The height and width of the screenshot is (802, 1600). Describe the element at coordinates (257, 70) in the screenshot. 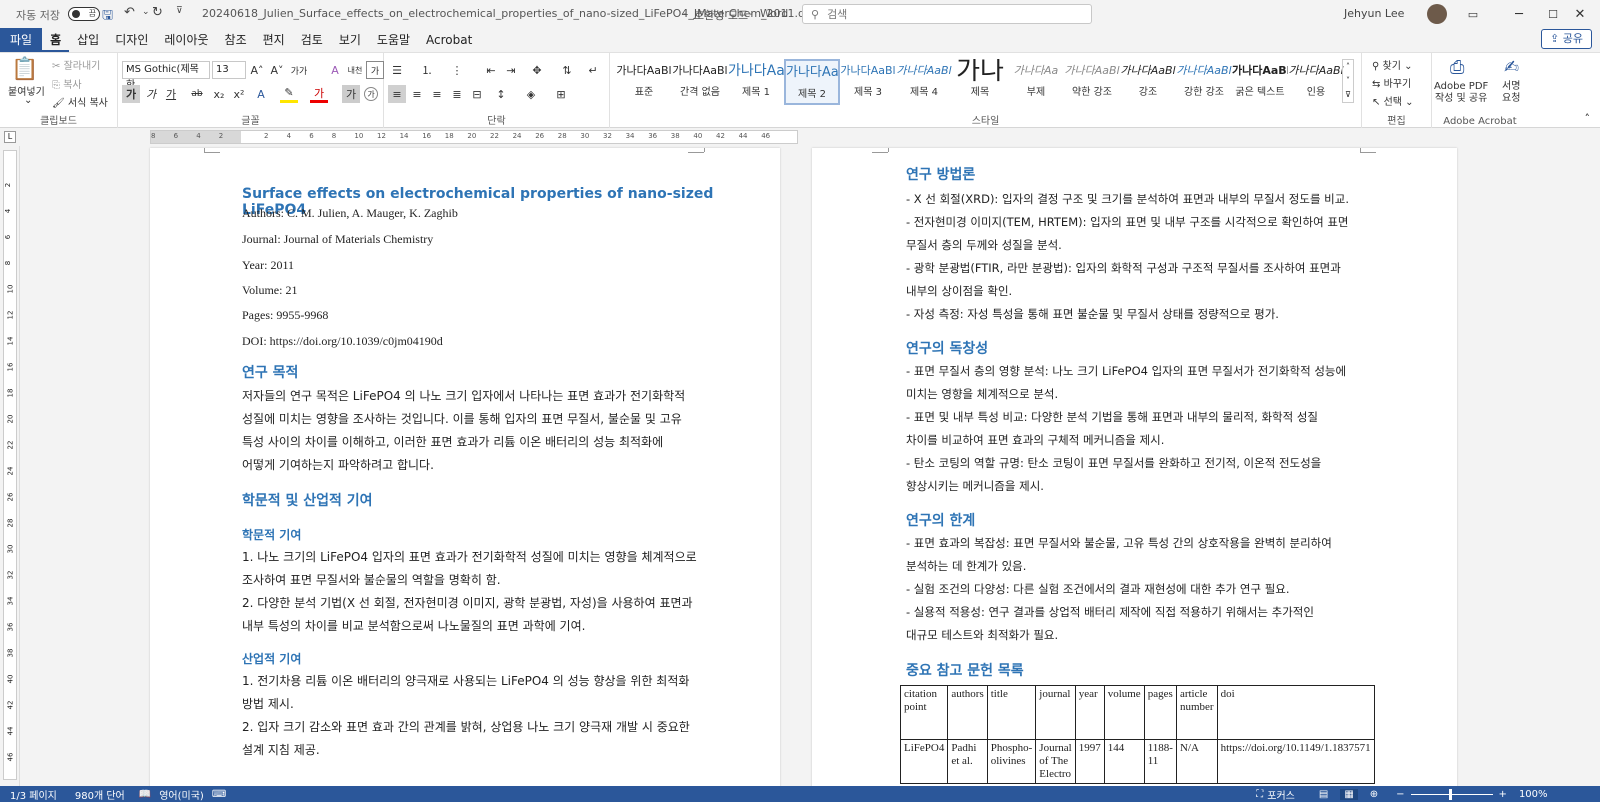

I see `grow-font-icon: A˄` at that location.